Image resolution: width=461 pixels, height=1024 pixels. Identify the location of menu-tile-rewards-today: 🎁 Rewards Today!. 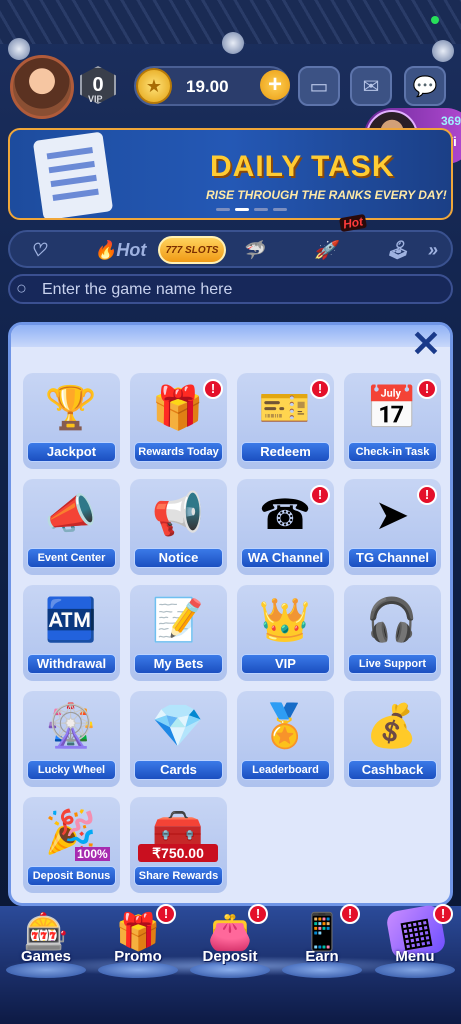
(178, 421).